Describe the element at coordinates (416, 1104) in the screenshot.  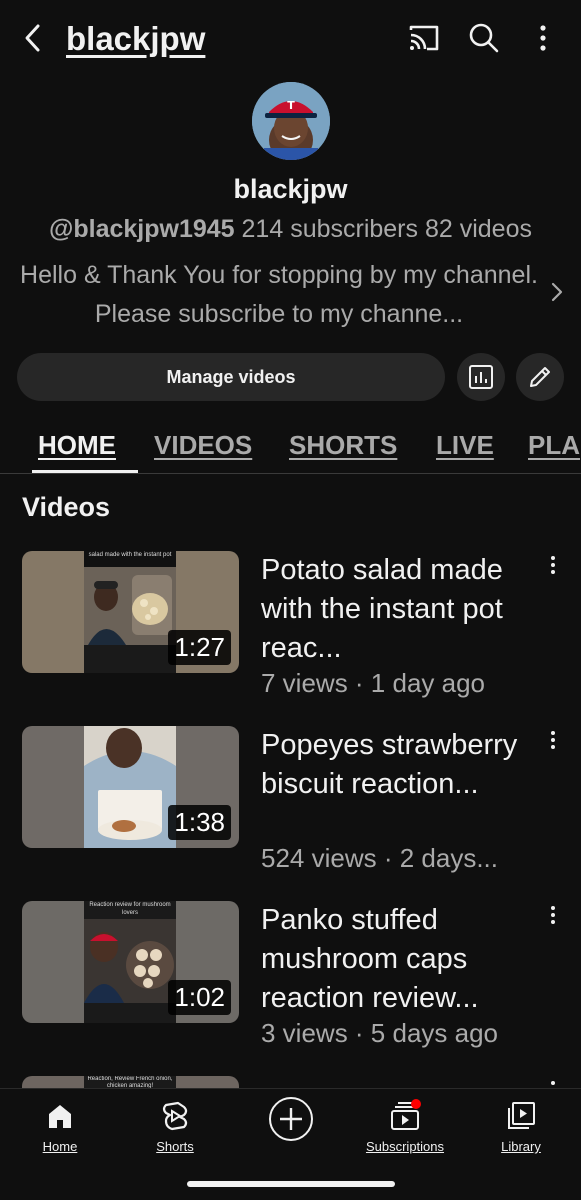
I see `notification-dot` at that location.